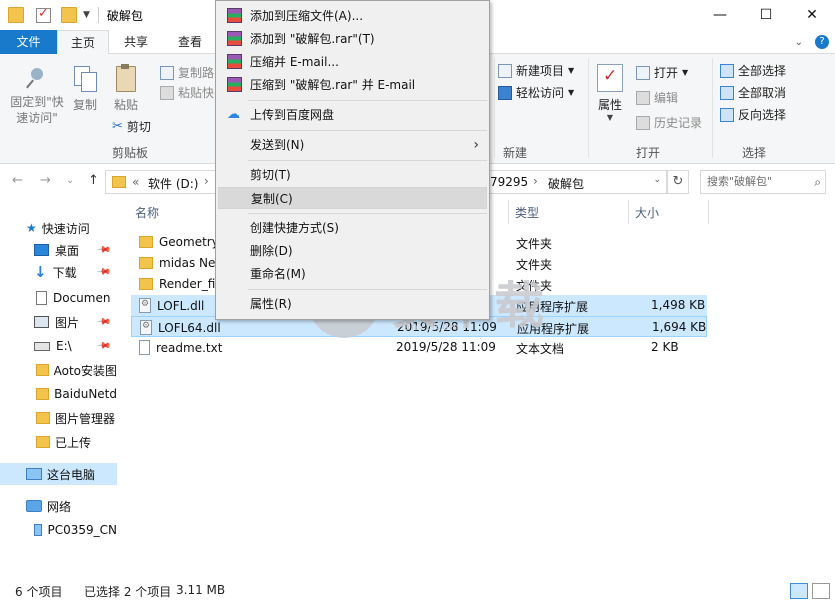 Image resolution: width=835 pixels, height=602 pixels. What do you see at coordinates (196, 73) in the screenshot?
I see `copy-path-label: 复制路` at bounding box center [196, 73].